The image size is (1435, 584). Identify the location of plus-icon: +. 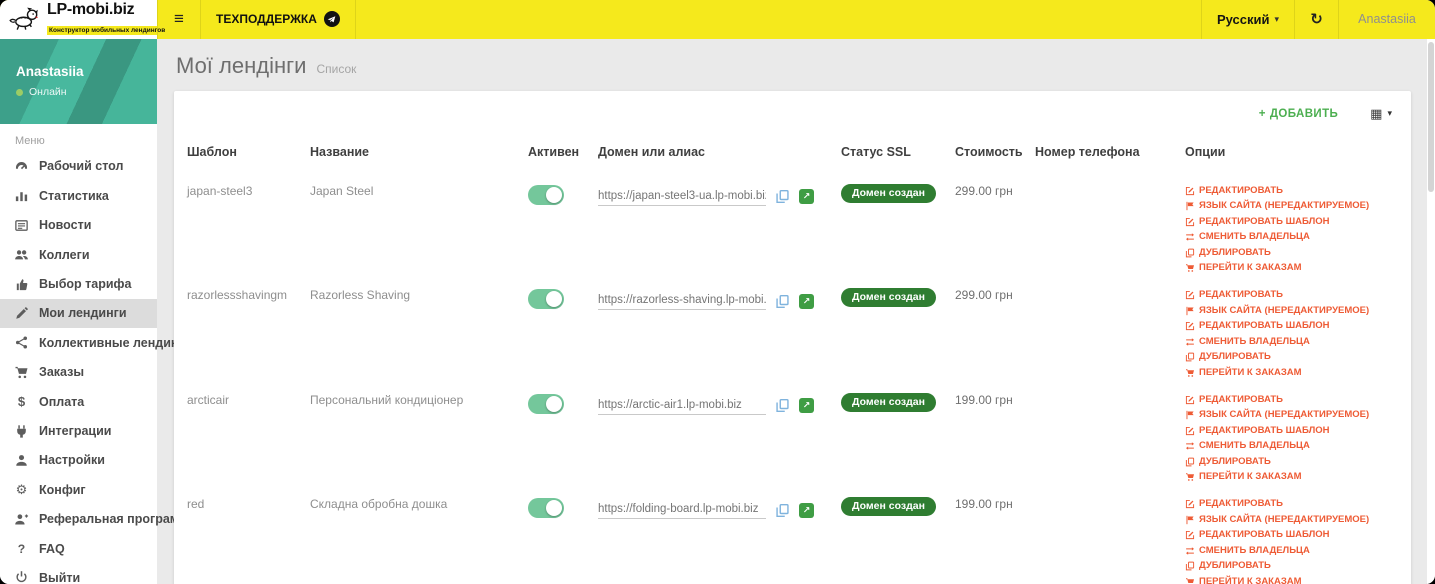
(1262, 113).